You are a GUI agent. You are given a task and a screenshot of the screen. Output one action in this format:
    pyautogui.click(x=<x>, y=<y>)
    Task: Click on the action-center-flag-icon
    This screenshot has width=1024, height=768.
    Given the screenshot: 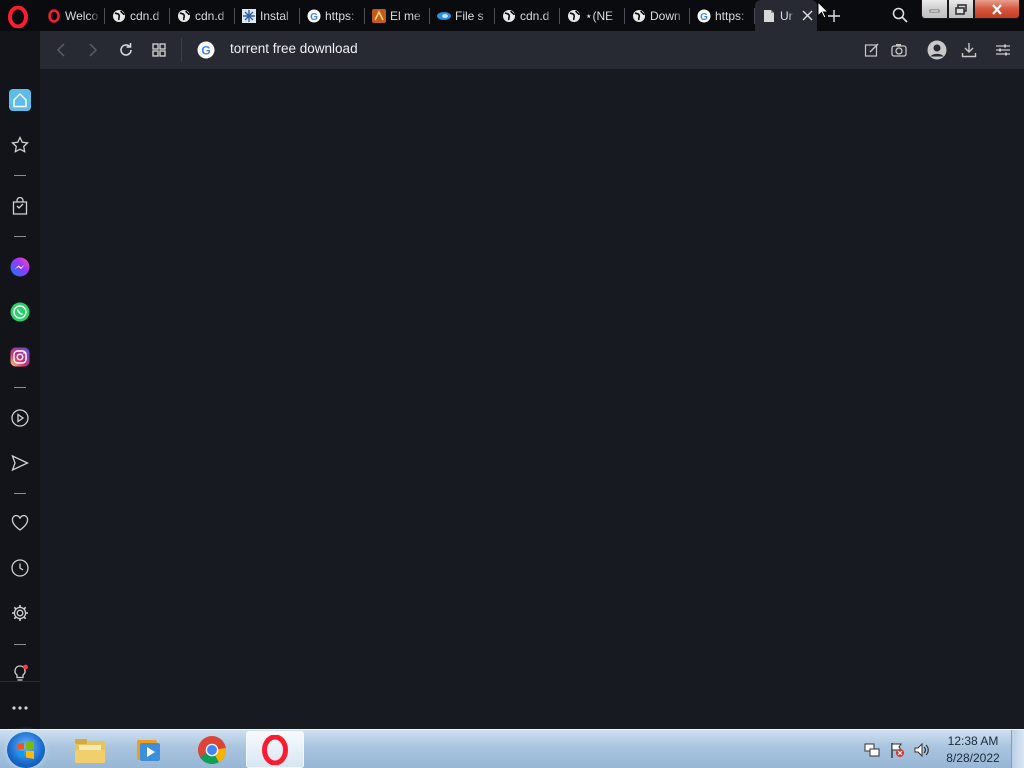 What is the action you would take?
    pyautogui.click(x=897, y=750)
    